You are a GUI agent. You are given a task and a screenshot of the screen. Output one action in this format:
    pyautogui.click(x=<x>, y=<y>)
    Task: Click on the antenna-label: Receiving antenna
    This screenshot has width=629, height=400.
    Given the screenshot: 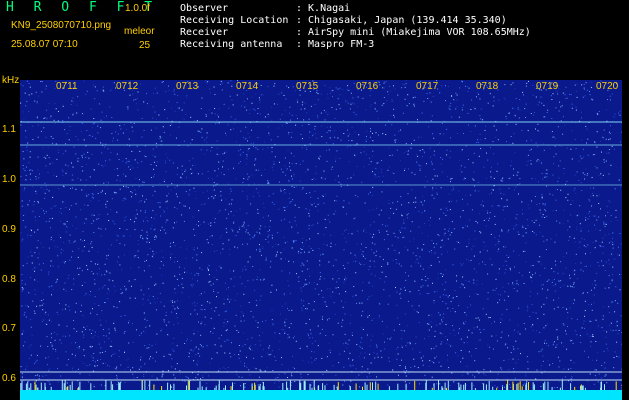 What is the action you would take?
    pyautogui.click(x=231, y=44)
    